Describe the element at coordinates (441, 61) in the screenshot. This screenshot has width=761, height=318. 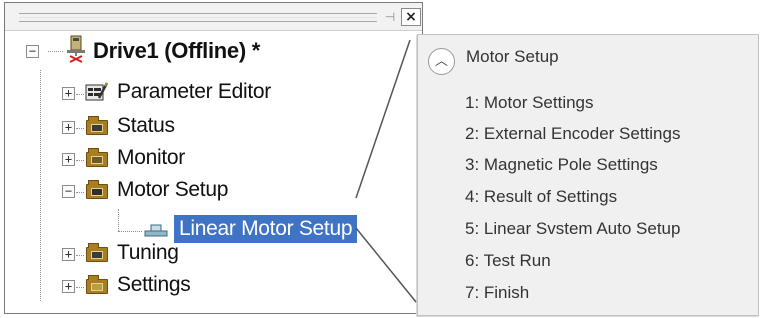
I see `collapse-chevron-icon: ︿` at that location.